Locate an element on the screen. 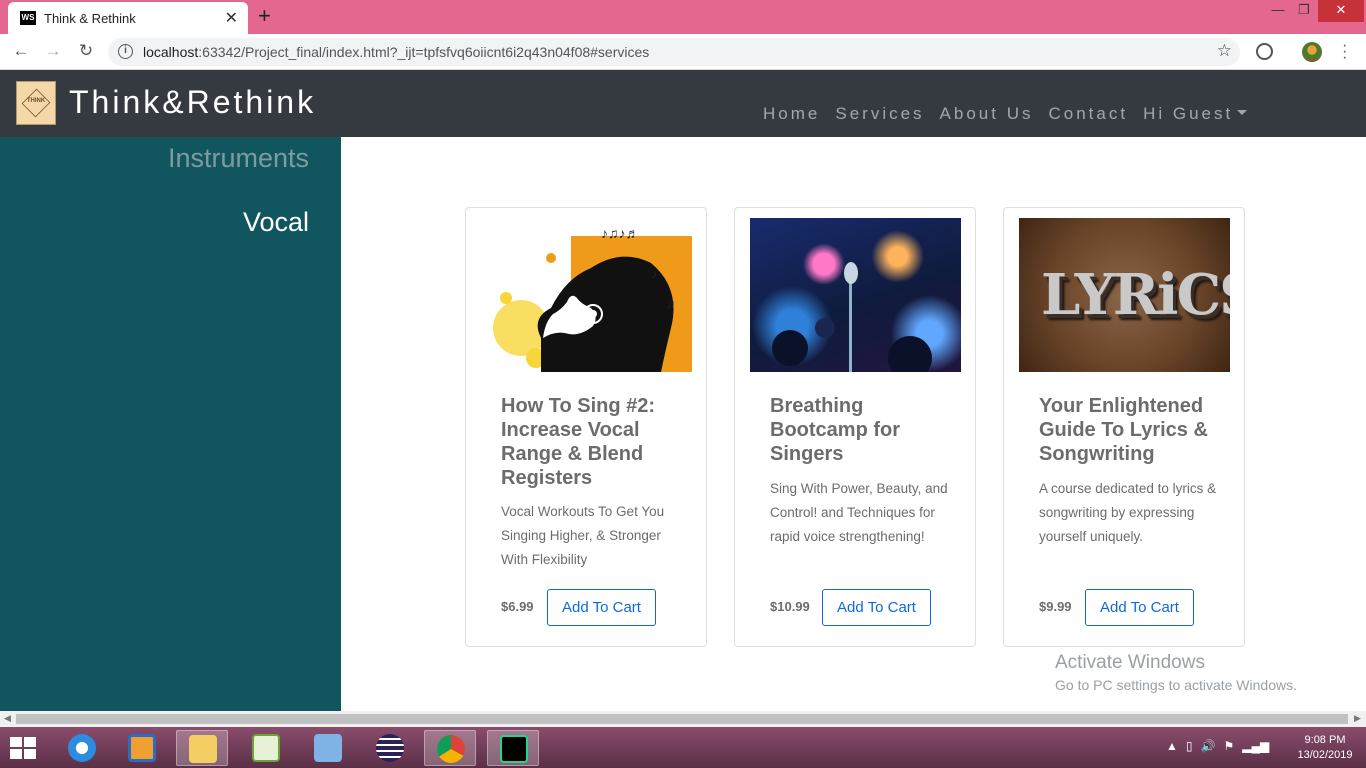 This screenshot has width=1366, height=768. forward-arrow-icon: → is located at coordinates (53, 51).